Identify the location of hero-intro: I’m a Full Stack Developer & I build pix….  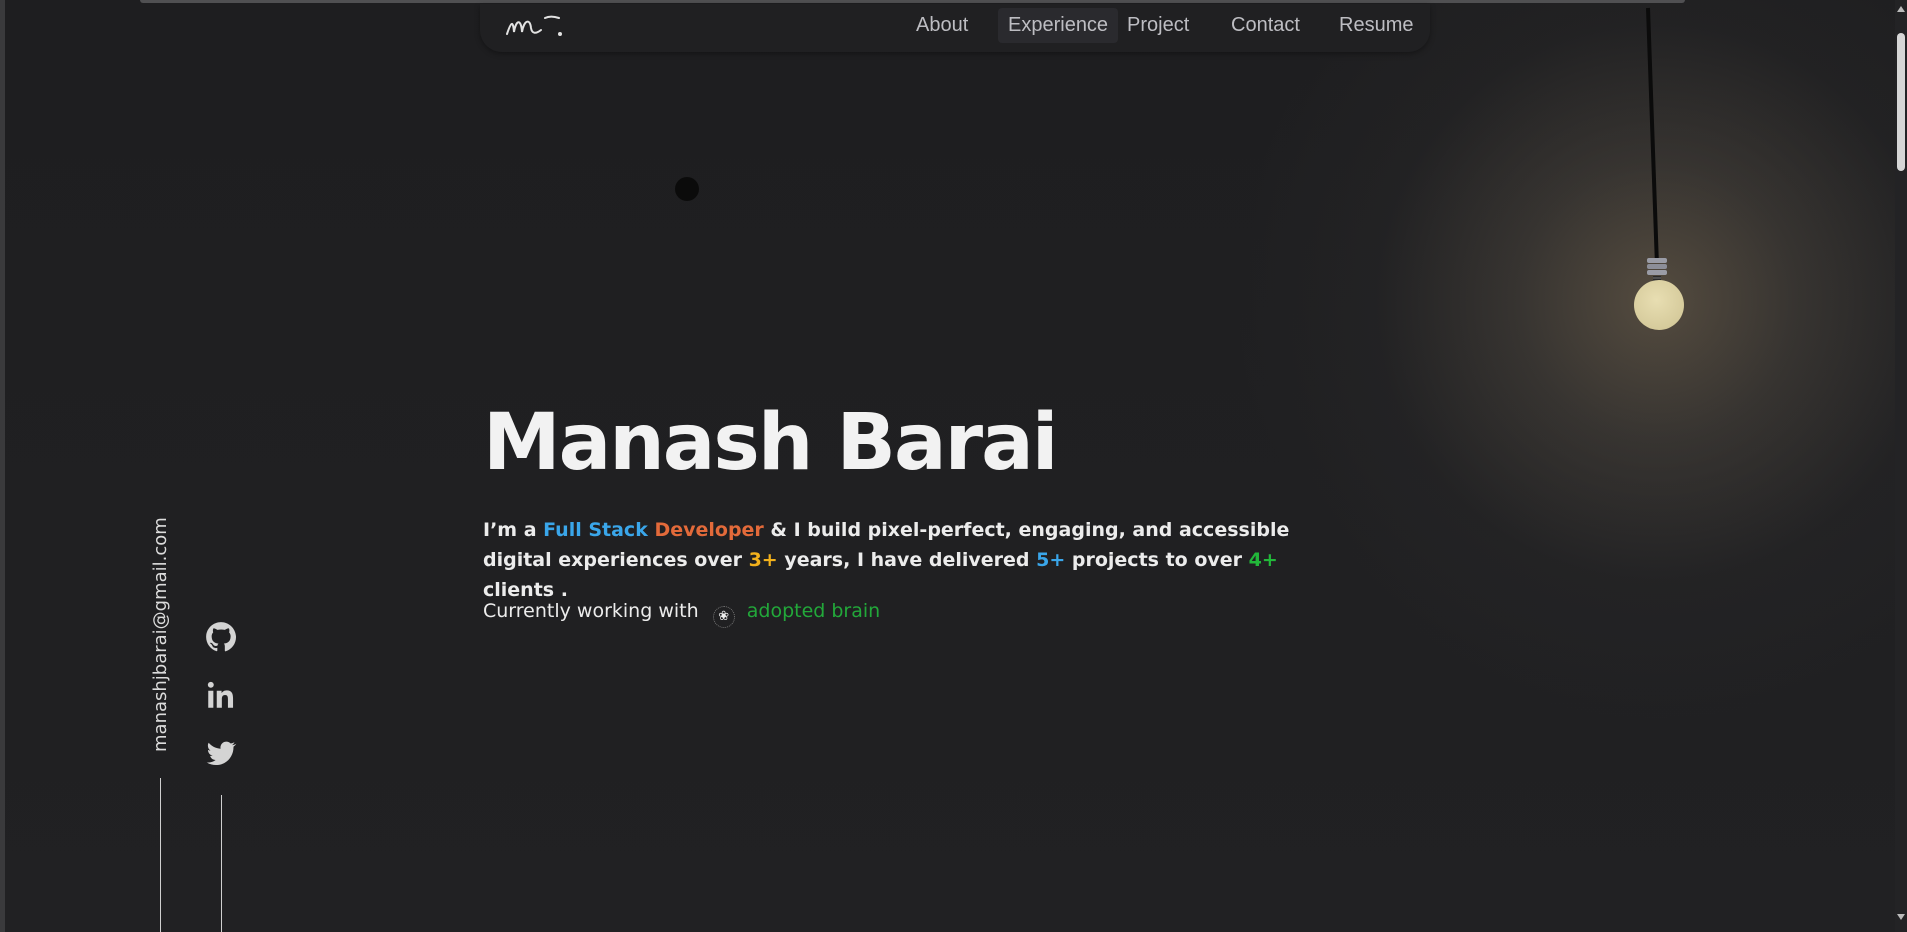
(913, 560).